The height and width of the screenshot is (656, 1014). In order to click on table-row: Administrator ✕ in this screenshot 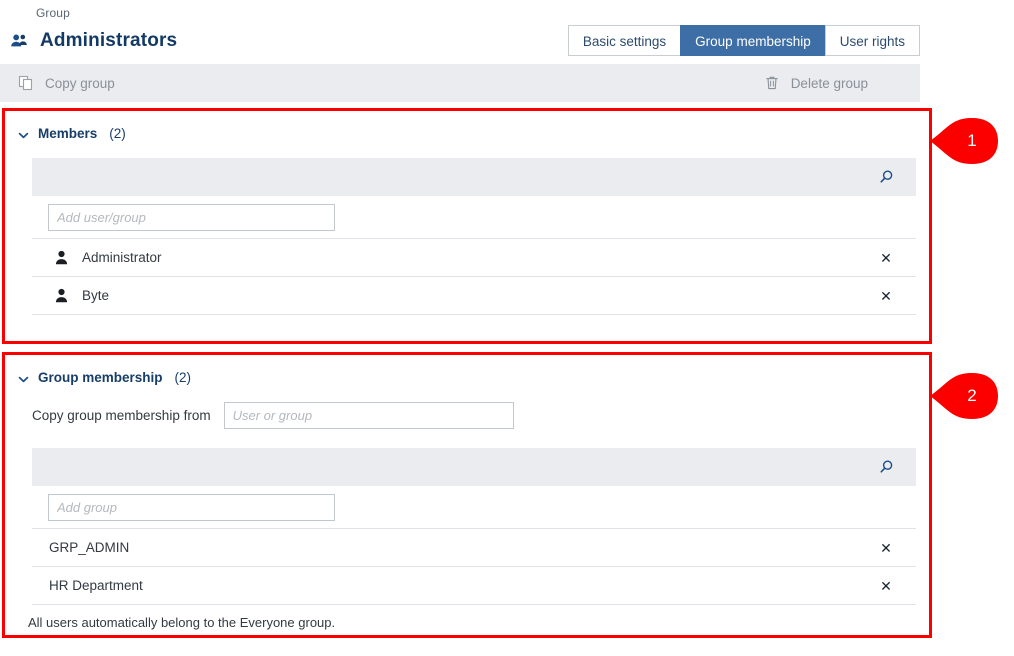, I will do `click(474, 258)`.